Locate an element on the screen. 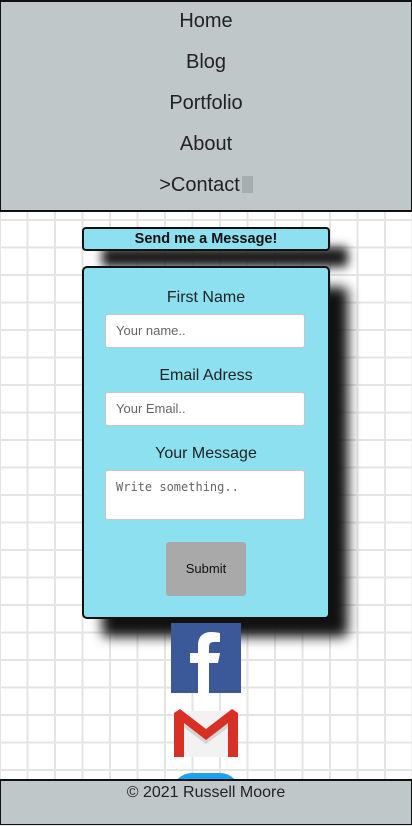 This screenshot has width=412, height=826. nav-item-contact-label: Contact is located at coordinates (205, 185).